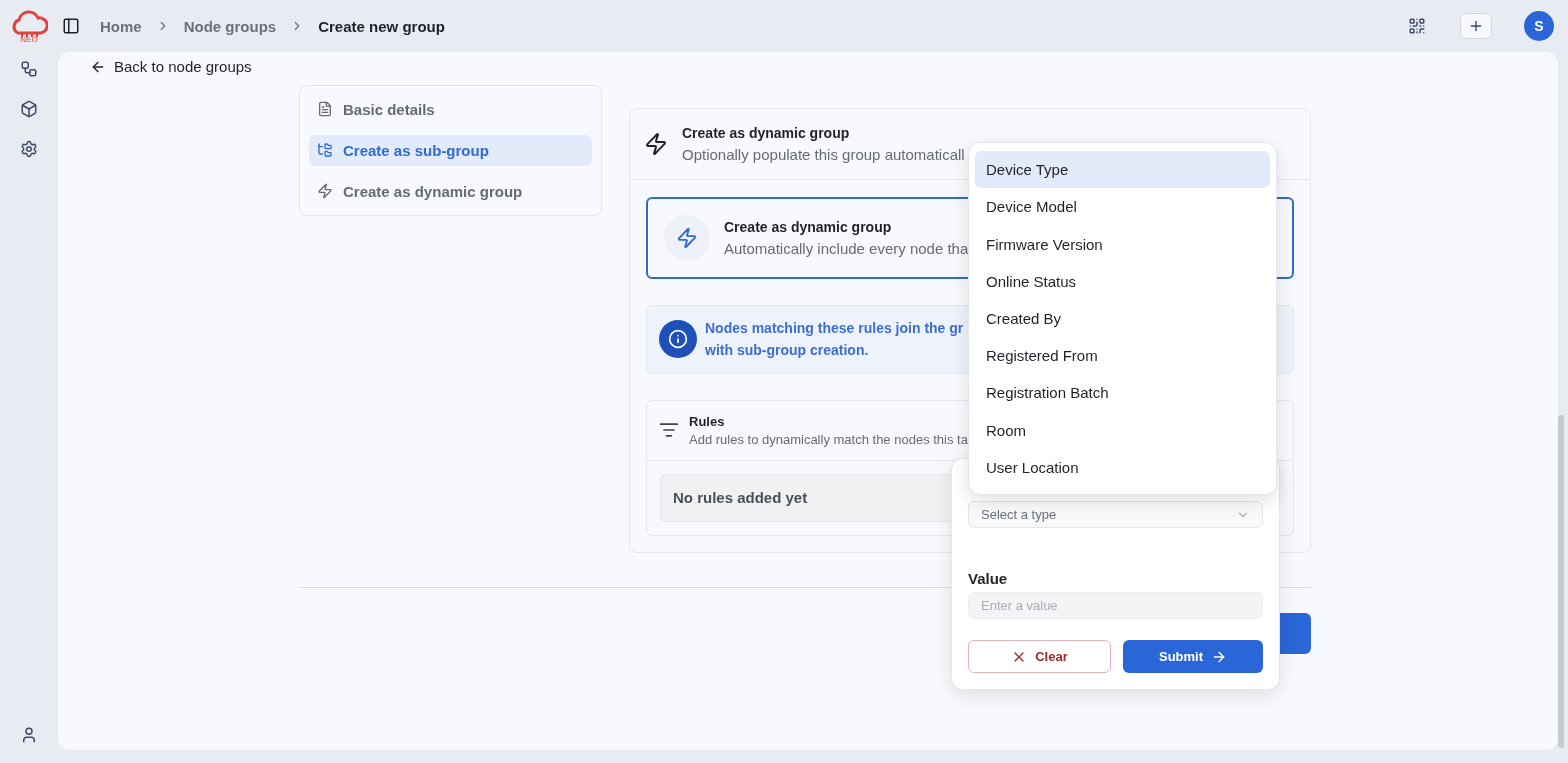 The height and width of the screenshot is (763, 1568). I want to click on option-title: Create as dynamic group, so click(808, 226).